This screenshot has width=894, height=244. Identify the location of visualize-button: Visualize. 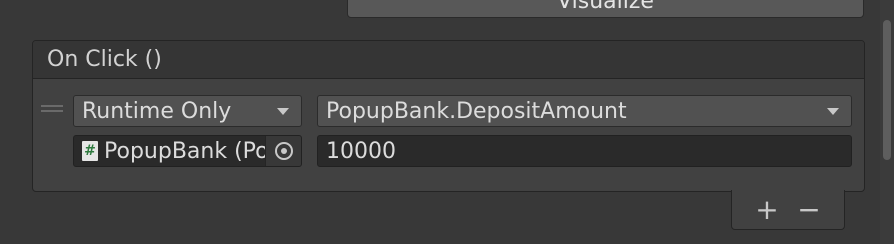
(605, 9).